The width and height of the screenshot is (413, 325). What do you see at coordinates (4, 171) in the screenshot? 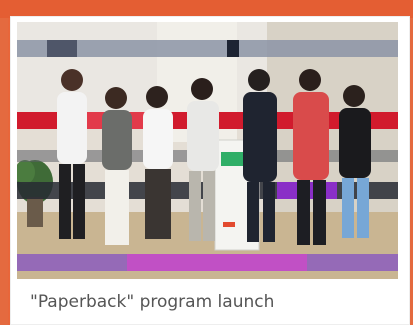
I see `left-orange-edge` at bounding box center [4, 171].